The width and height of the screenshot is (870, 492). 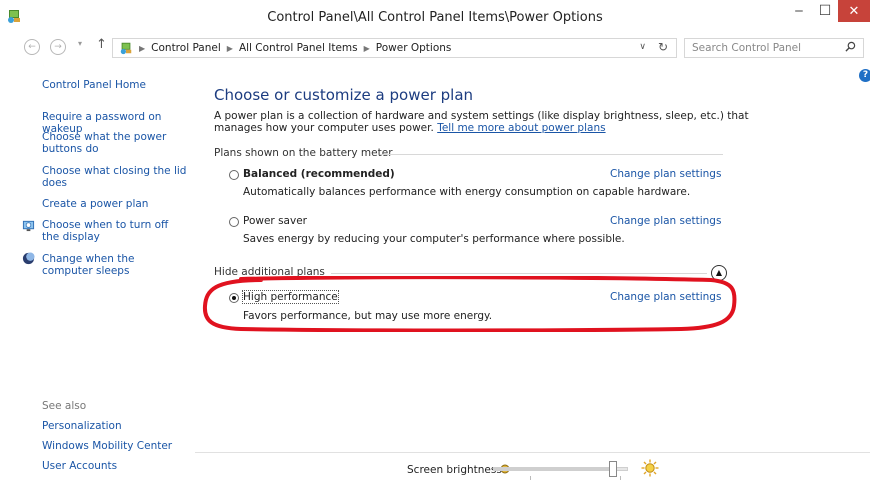 I want to click on control-panel-icon, so click(x=126, y=48).